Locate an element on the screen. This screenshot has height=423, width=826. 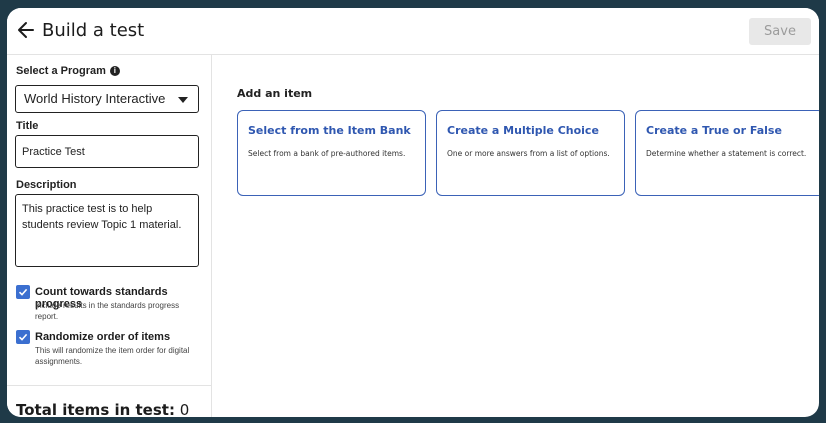
title-input is located at coordinates (107, 151).